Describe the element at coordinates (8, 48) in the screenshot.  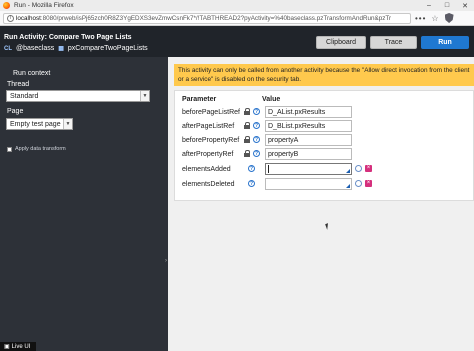
I see `class-tag: CL` at that location.